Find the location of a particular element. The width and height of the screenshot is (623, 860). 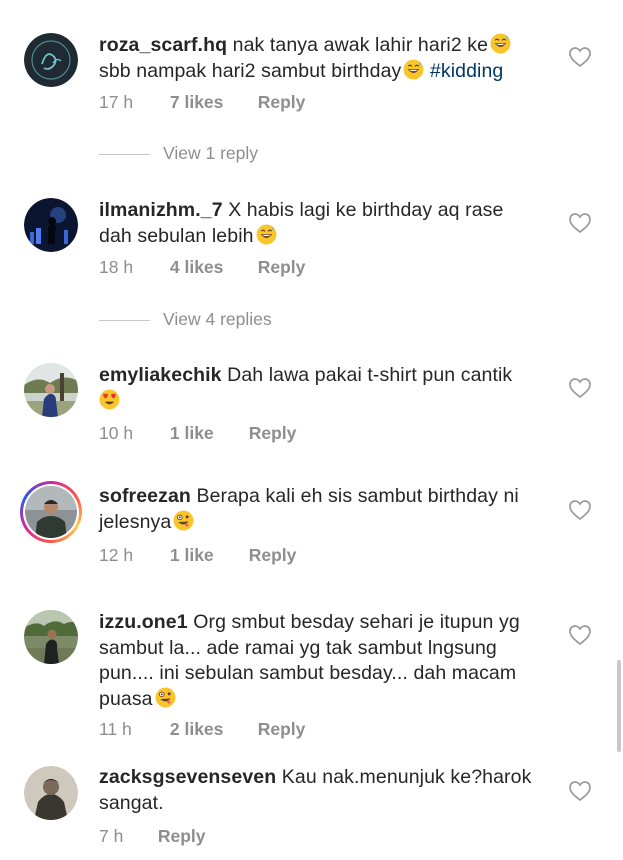

avatar-ilmanizhm-image is located at coordinates (51, 225).